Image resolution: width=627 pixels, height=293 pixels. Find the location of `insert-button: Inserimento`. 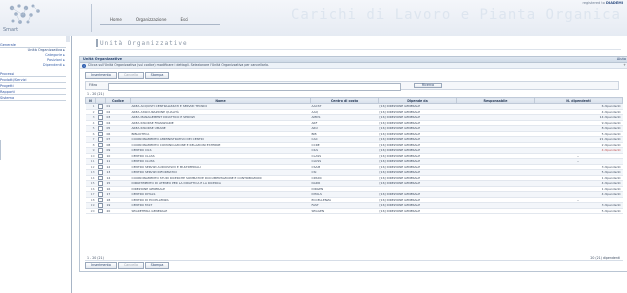

insert-button: Inserimento is located at coordinates (101, 75).